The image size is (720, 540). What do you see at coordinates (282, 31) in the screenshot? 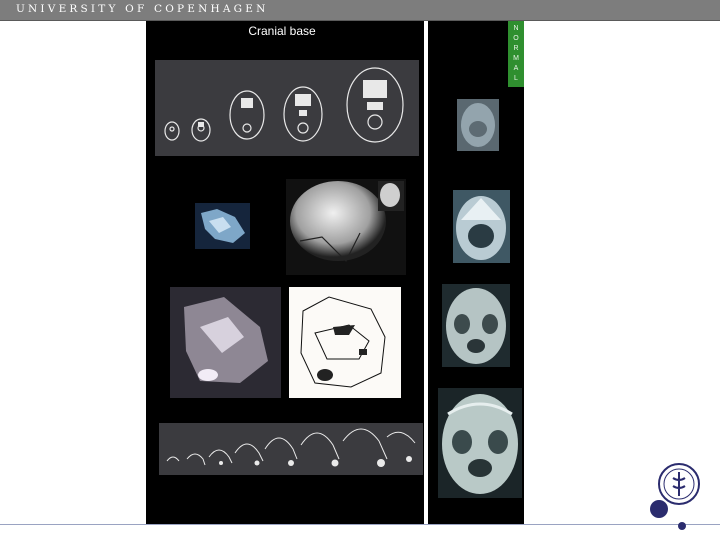
I see `slide-title: Cranial base` at bounding box center [282, 31].